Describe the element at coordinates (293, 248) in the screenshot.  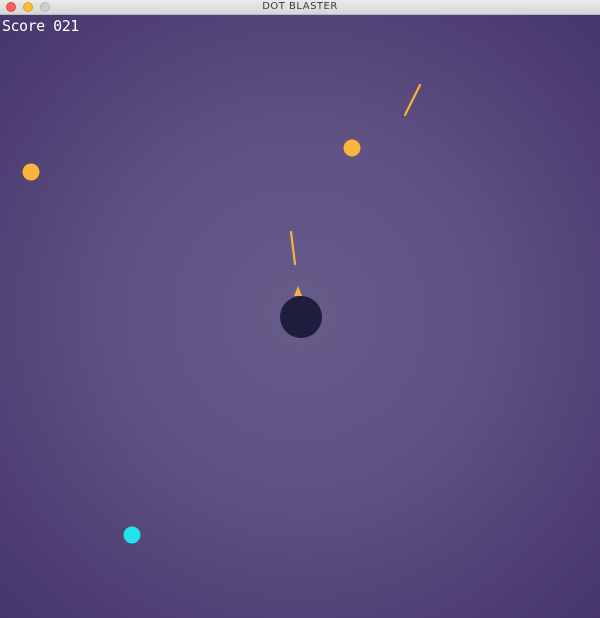
I see `laser-shot-center` at that location.